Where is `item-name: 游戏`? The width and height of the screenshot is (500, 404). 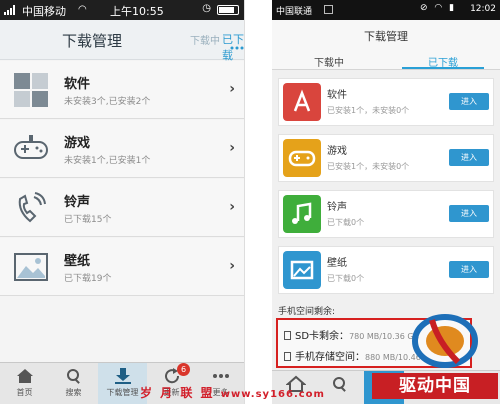 item-name: 游戏 is located at coordinates (77, 143).